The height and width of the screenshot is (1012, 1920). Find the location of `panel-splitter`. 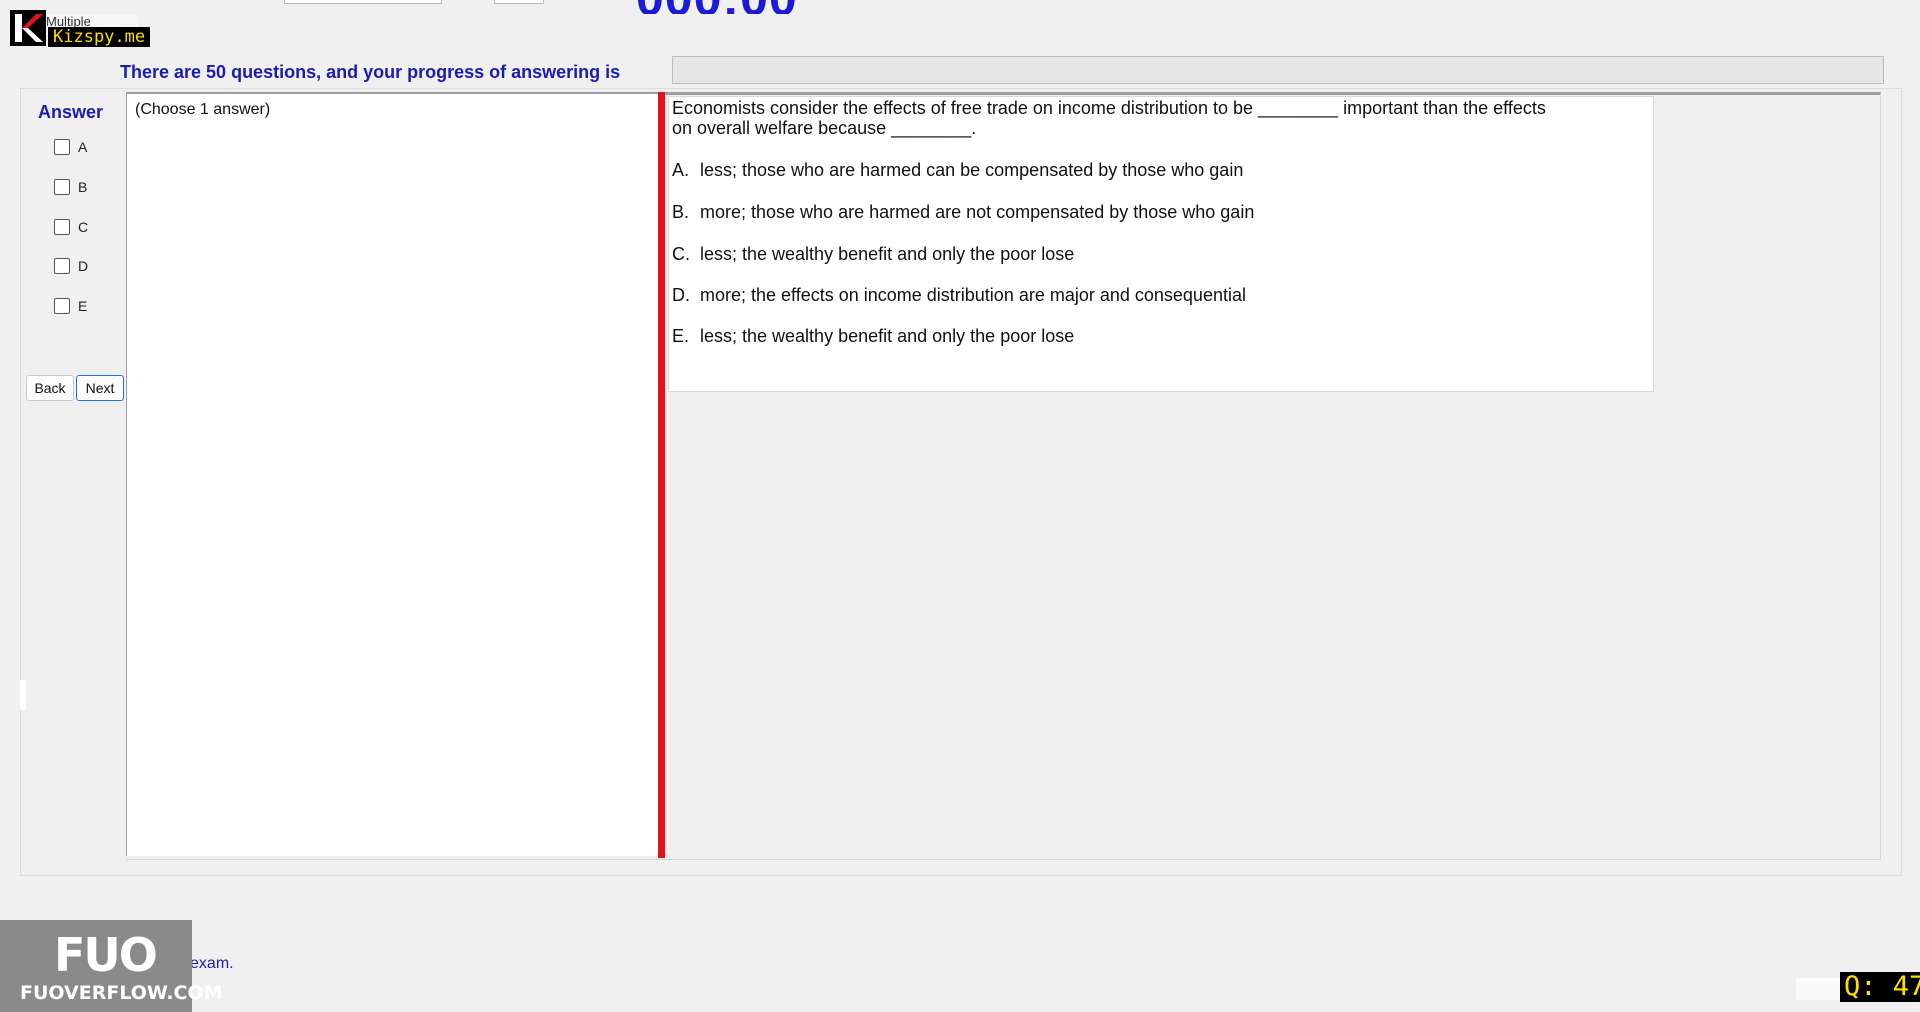

panel-splitter is located at coordinates (661, 475).